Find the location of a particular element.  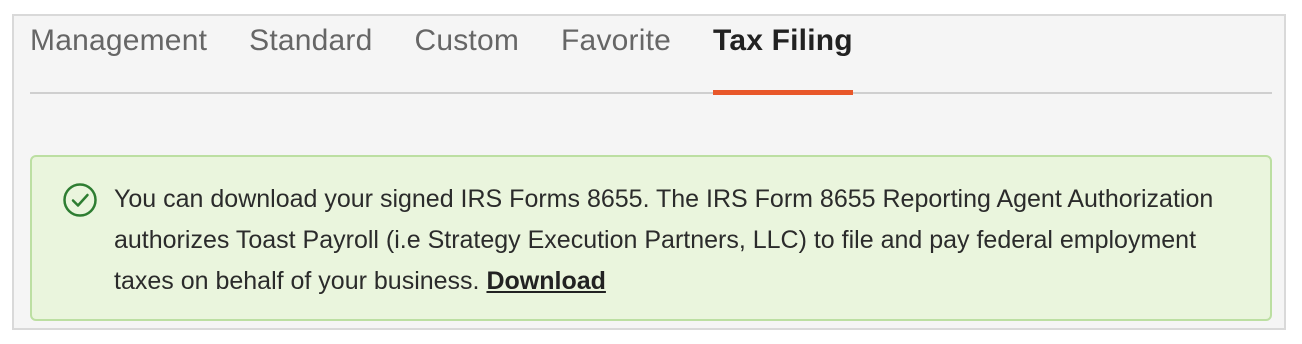

tab-tax-filing: Tax Filing is located at coordinates (783, 55).